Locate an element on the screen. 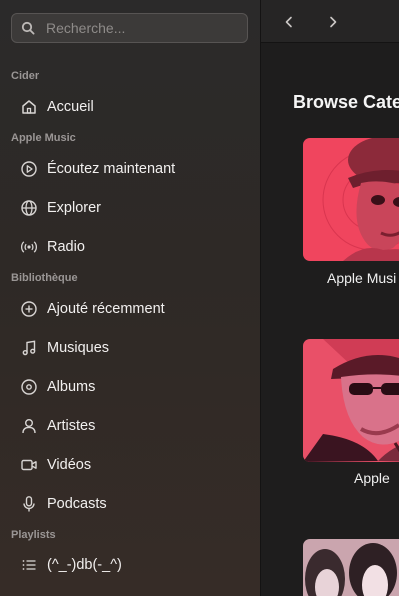 This screenshot has width=399, height=596. sidebar-item-artistes: Artistes is located at coordinates (129, 426).